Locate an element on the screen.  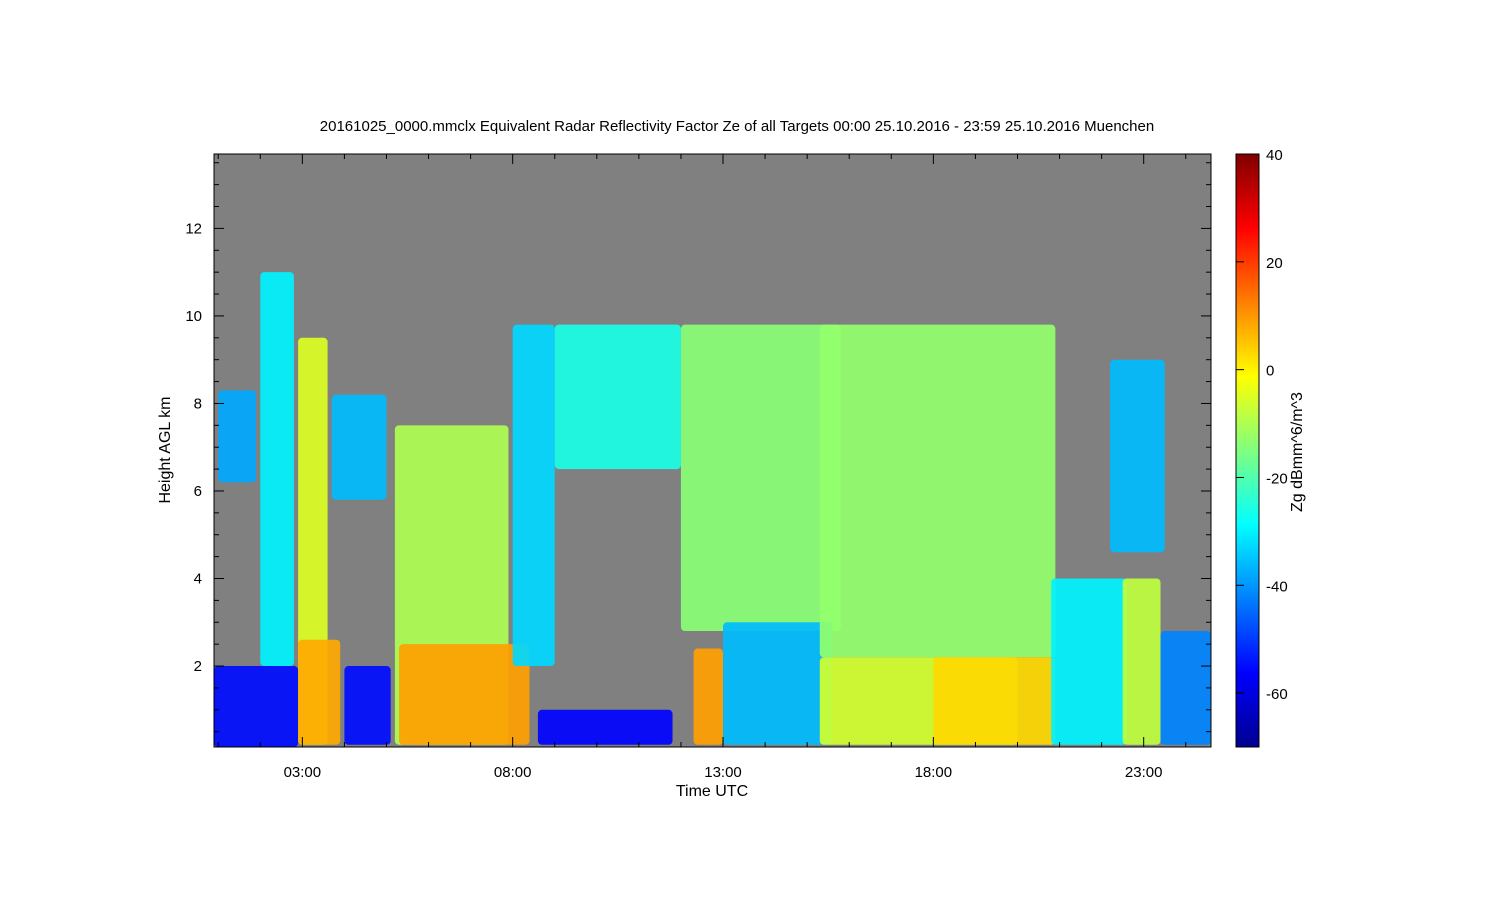
x-tick-label: 13:00 is located at coordinates (723, 772).